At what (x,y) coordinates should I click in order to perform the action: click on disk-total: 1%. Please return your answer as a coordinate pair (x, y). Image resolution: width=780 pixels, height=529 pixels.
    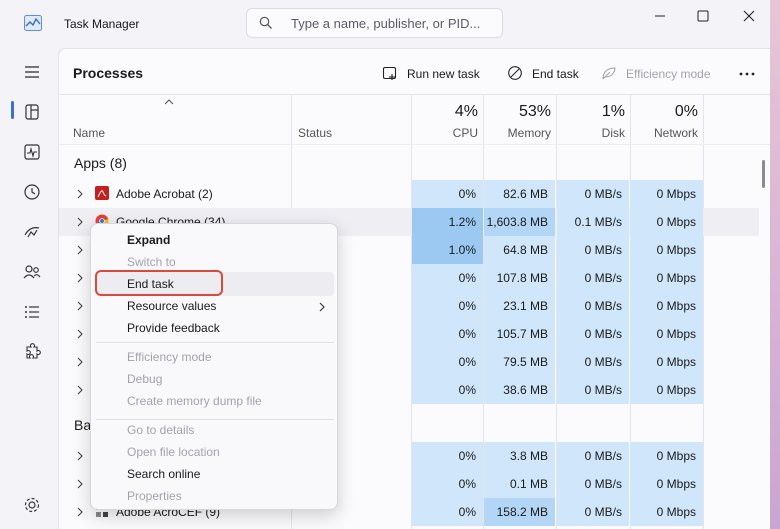
    Looking at the image, I should click on (613, 111).